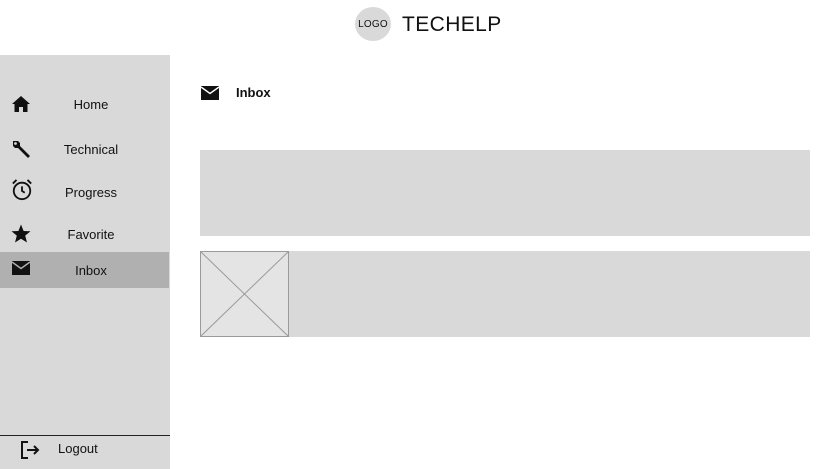 This screenshot has height=469, width=834. I want to click on sidebar-item-inbox: Inbox, so click(84, 270).